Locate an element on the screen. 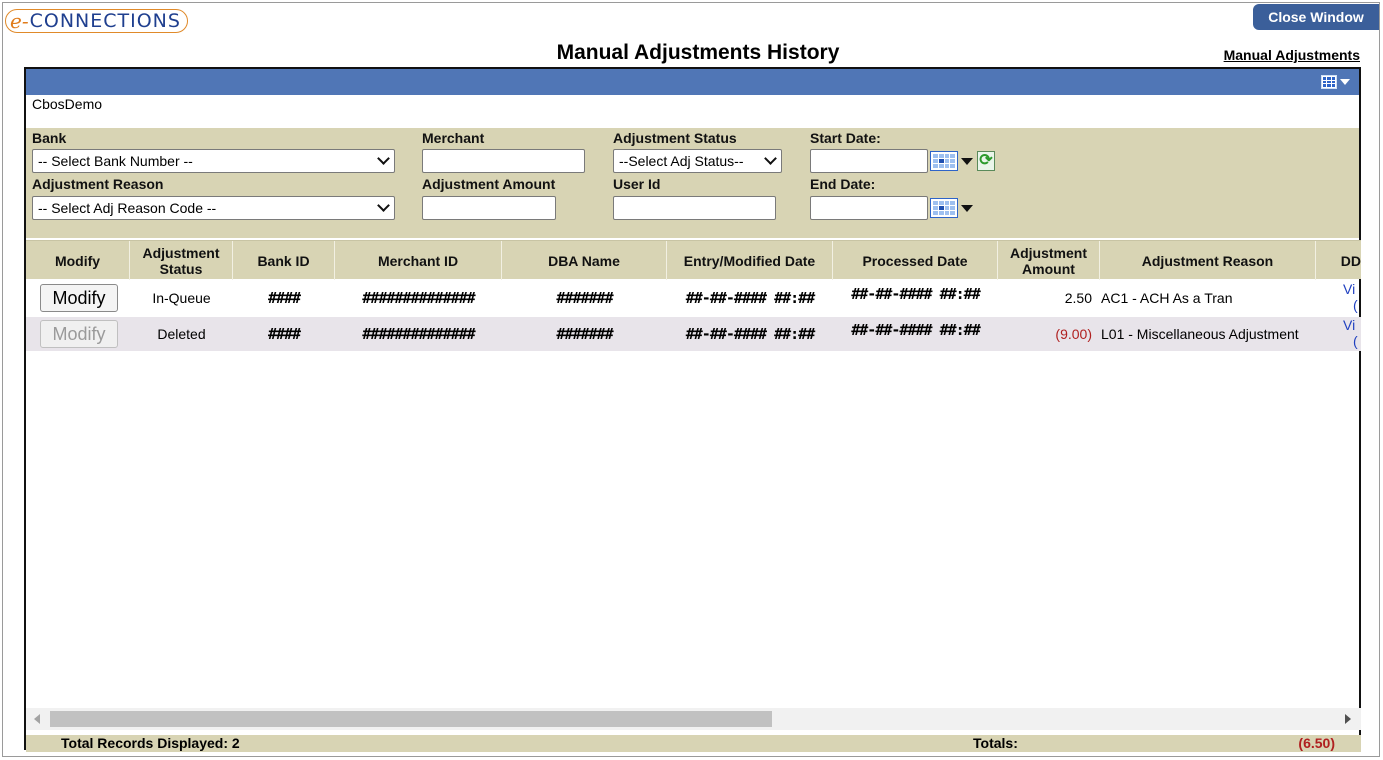 This screenshot has width=1383, height=760. totals-value: (6.50) is located at coordinates (1316, 743).